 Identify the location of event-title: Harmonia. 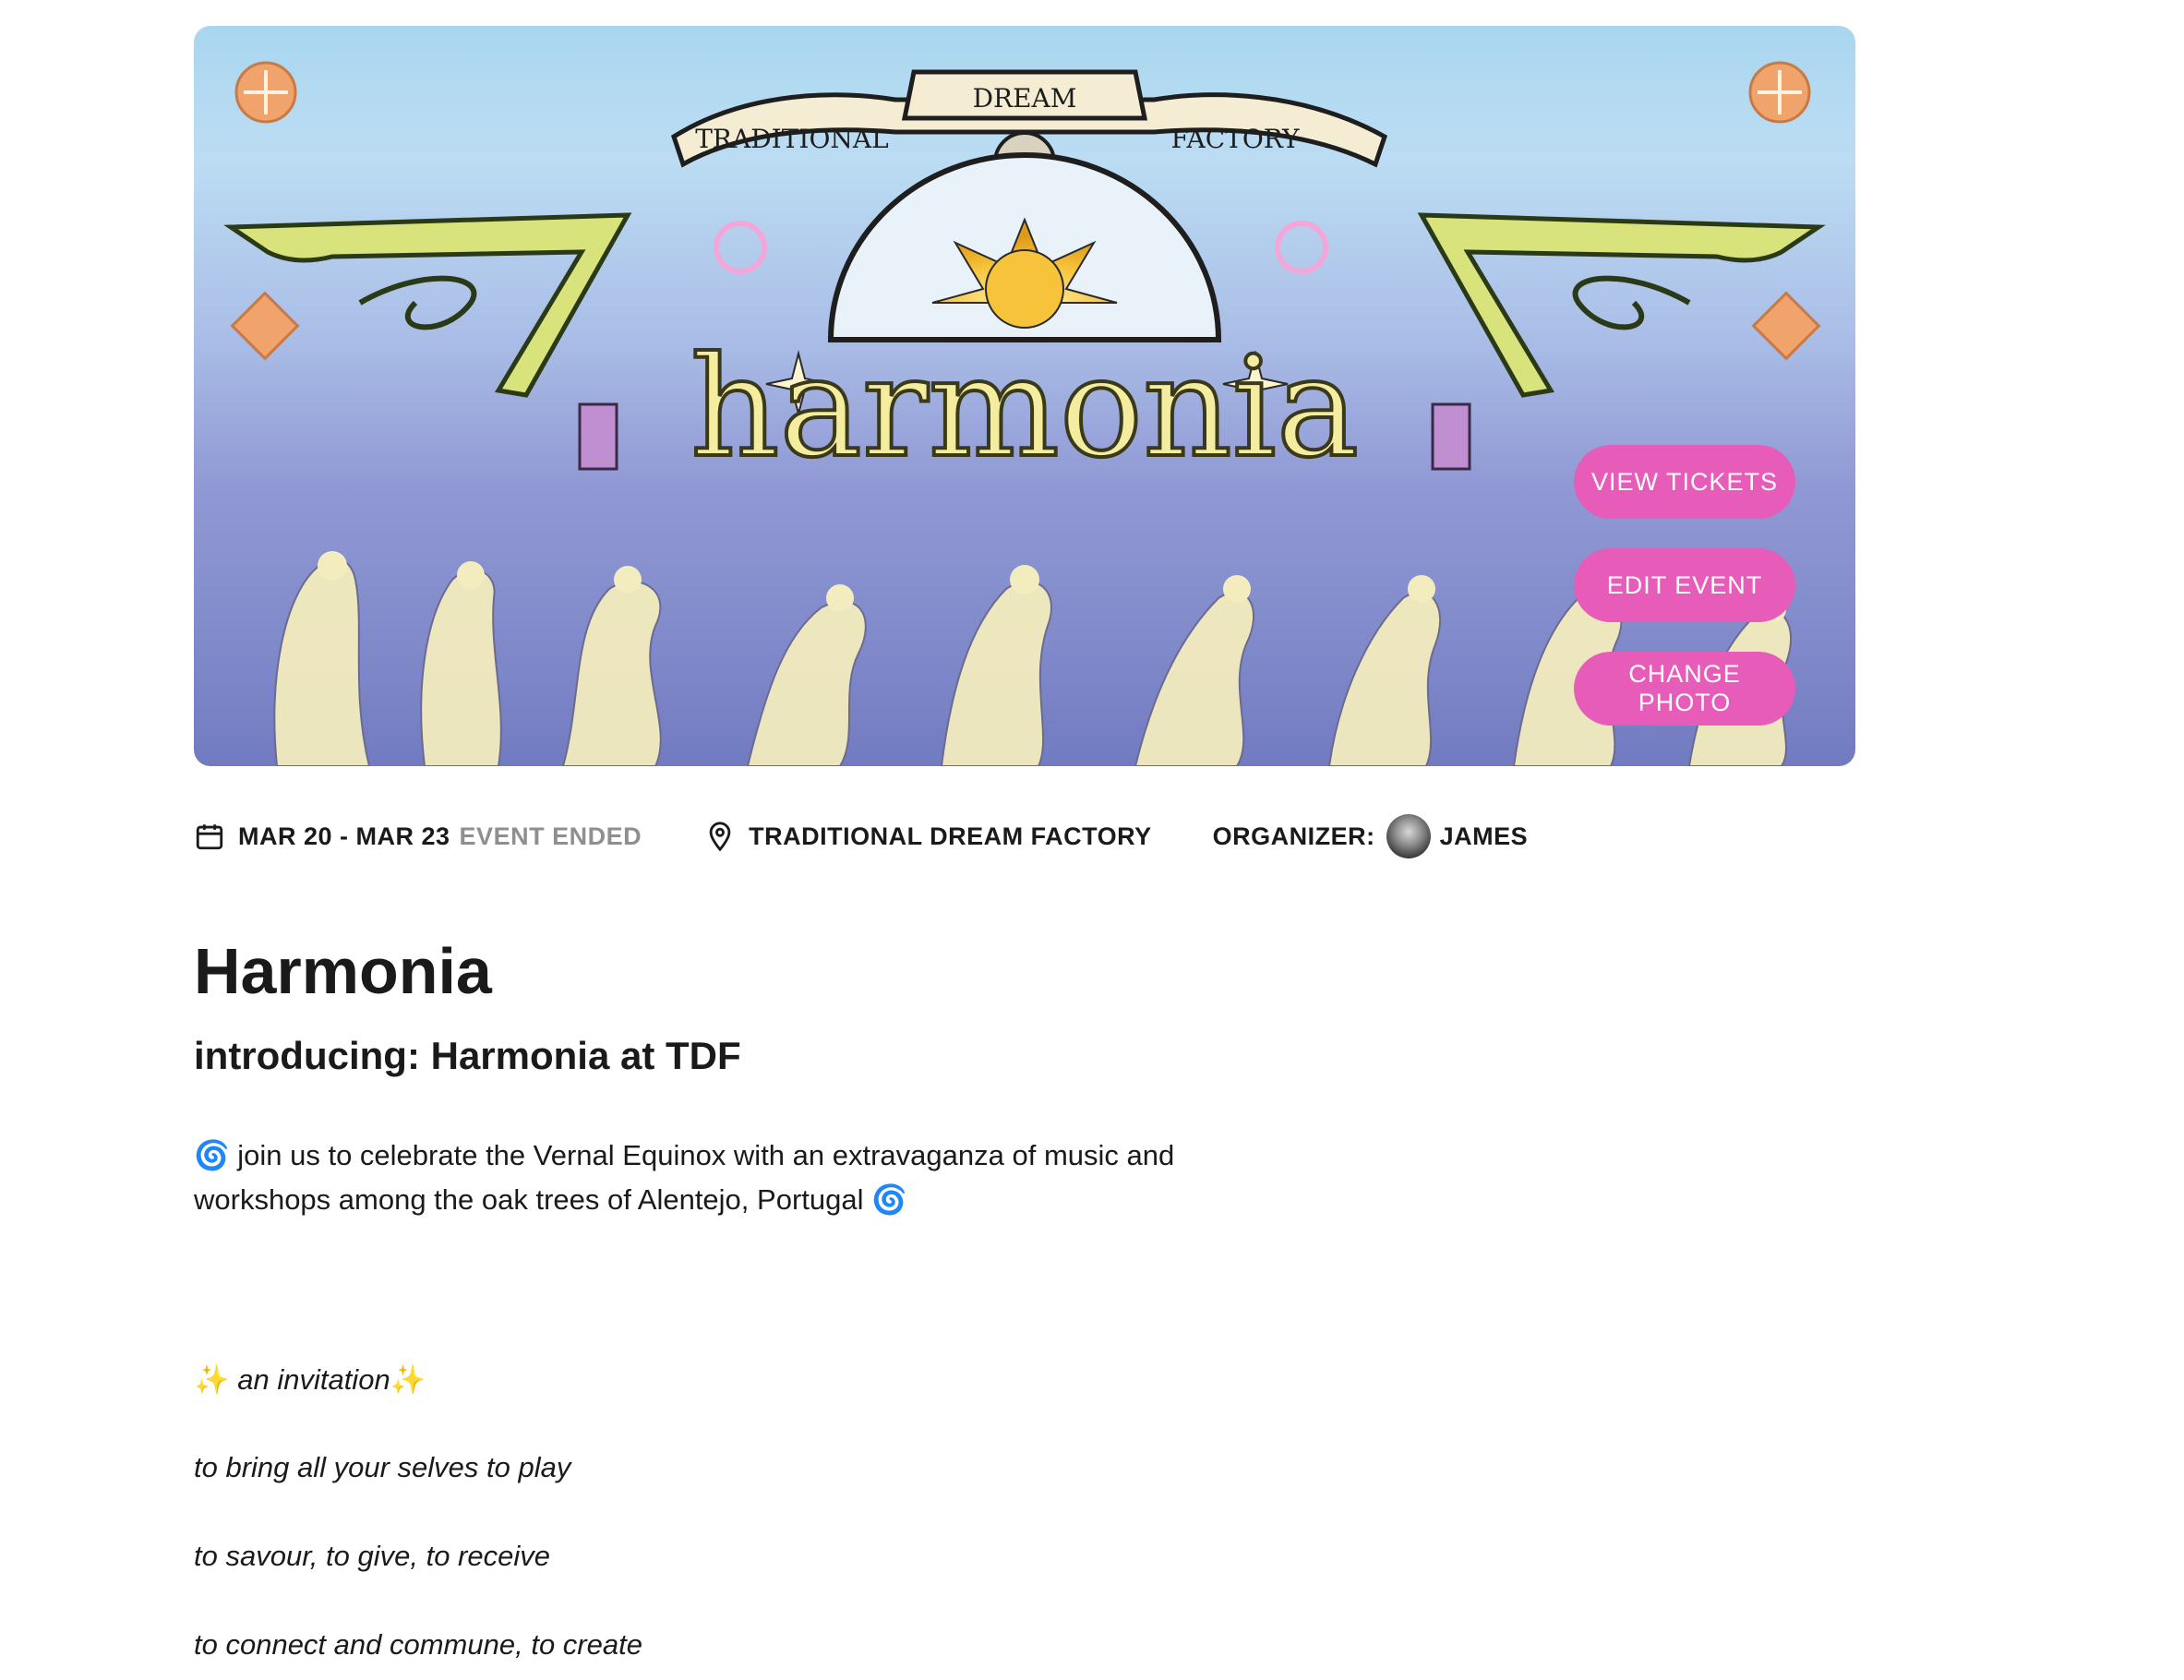
(343, 971).